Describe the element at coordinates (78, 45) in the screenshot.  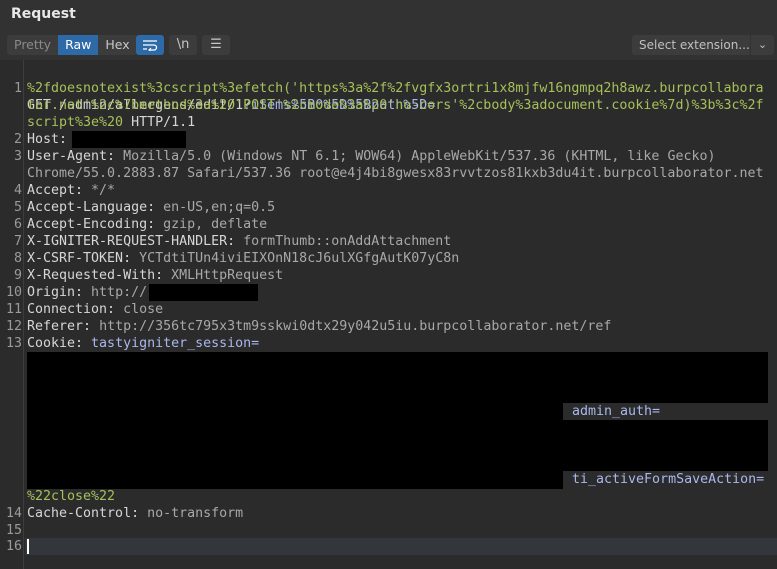
I see `tab-raw: Raw` at that location.